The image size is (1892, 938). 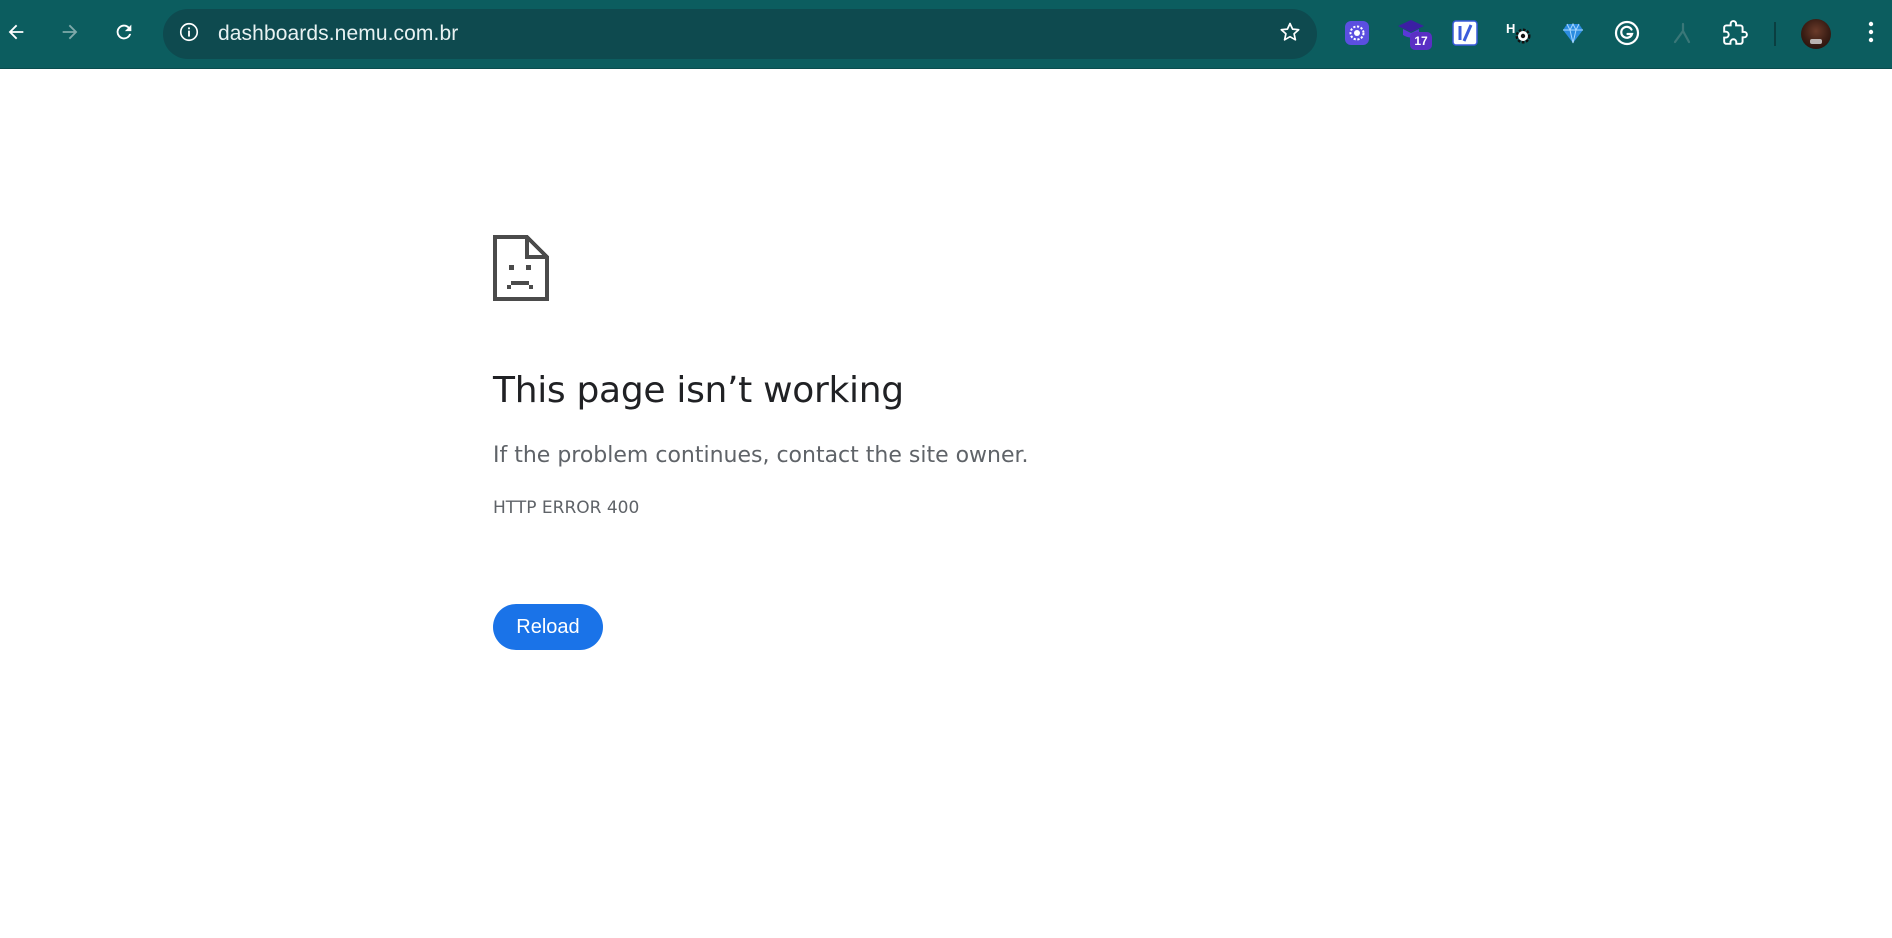 I want to click on toolbar-separator, so click(x=1775, y=34).